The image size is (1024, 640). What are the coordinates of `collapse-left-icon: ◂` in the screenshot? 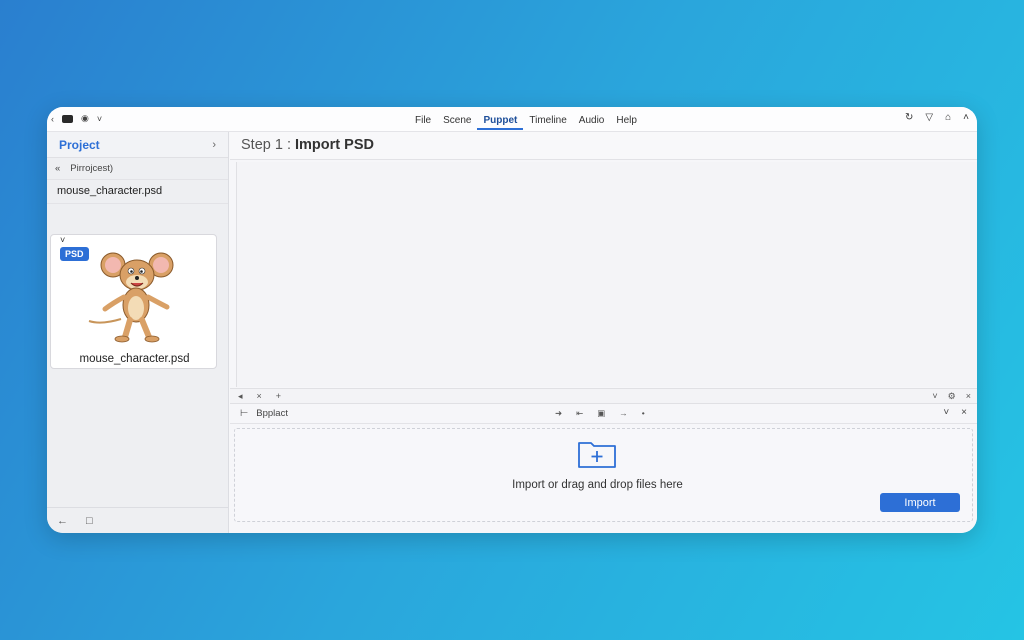 It's located at (240, 396).